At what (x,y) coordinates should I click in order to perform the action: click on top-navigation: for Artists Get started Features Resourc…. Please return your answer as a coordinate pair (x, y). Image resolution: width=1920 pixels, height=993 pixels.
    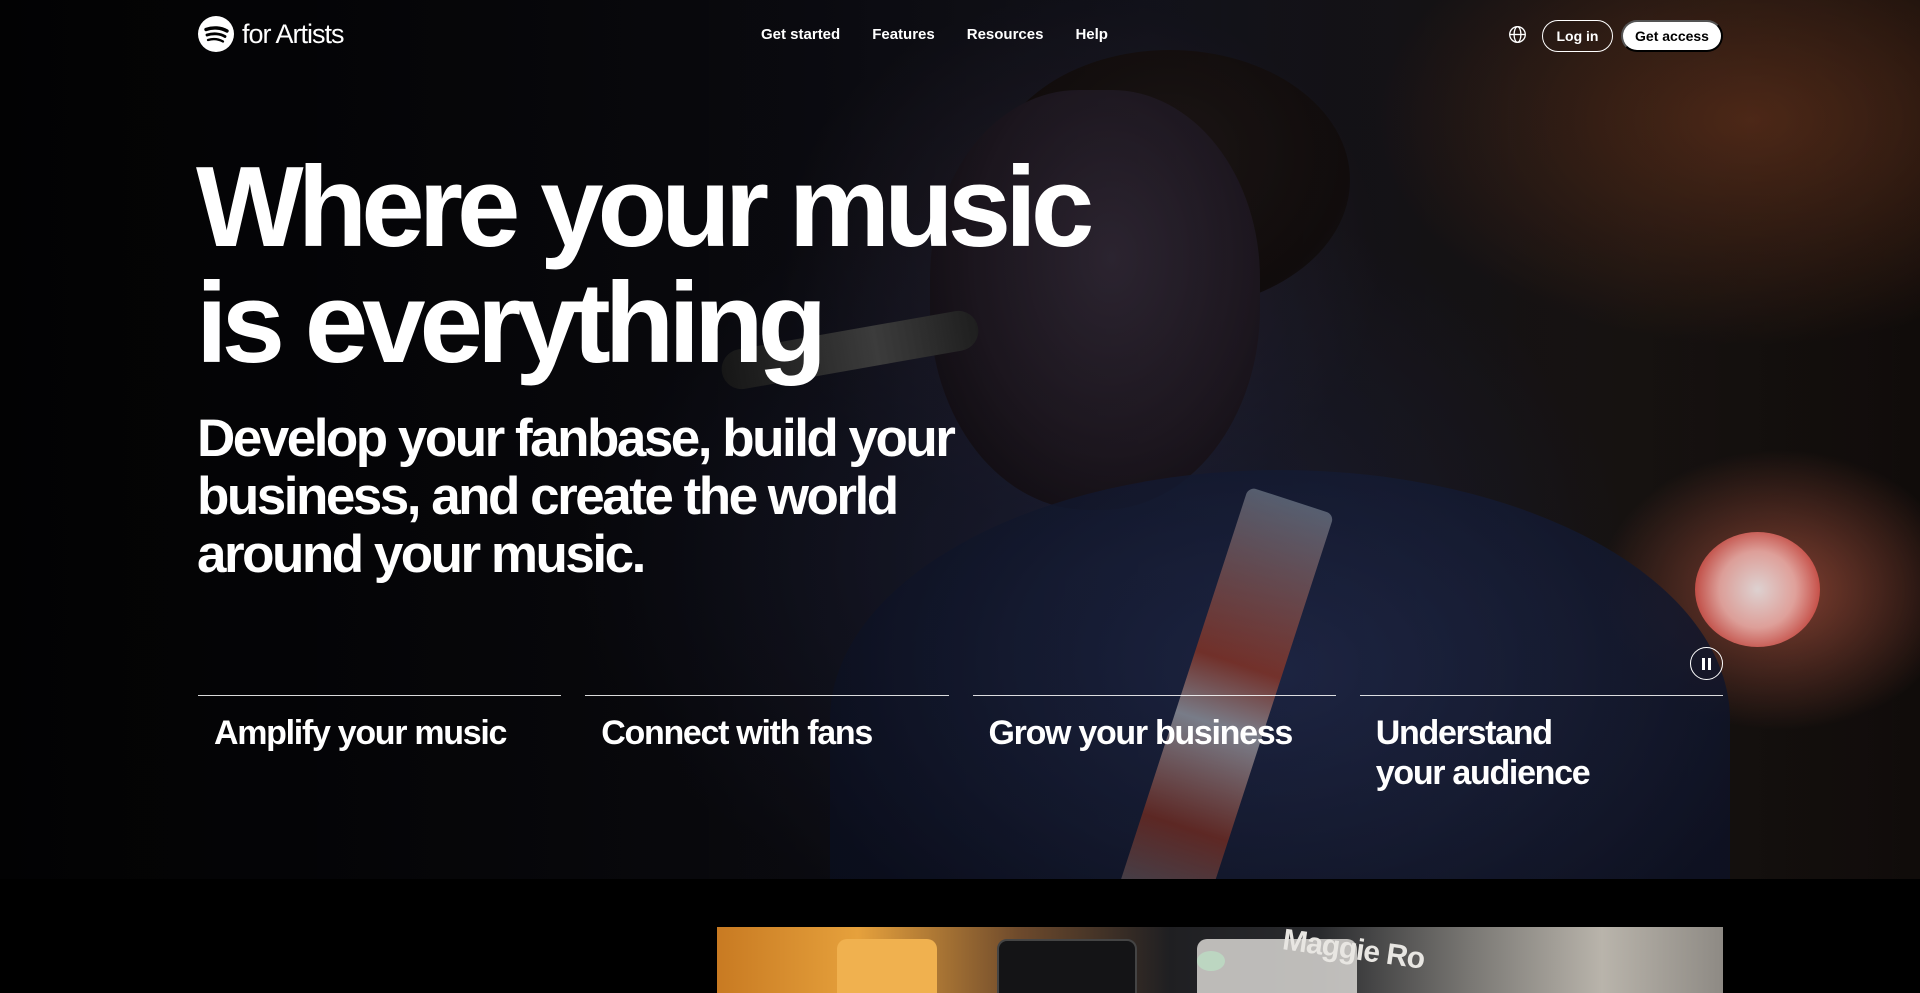
    Looking at the image, I should click on (960, 36).